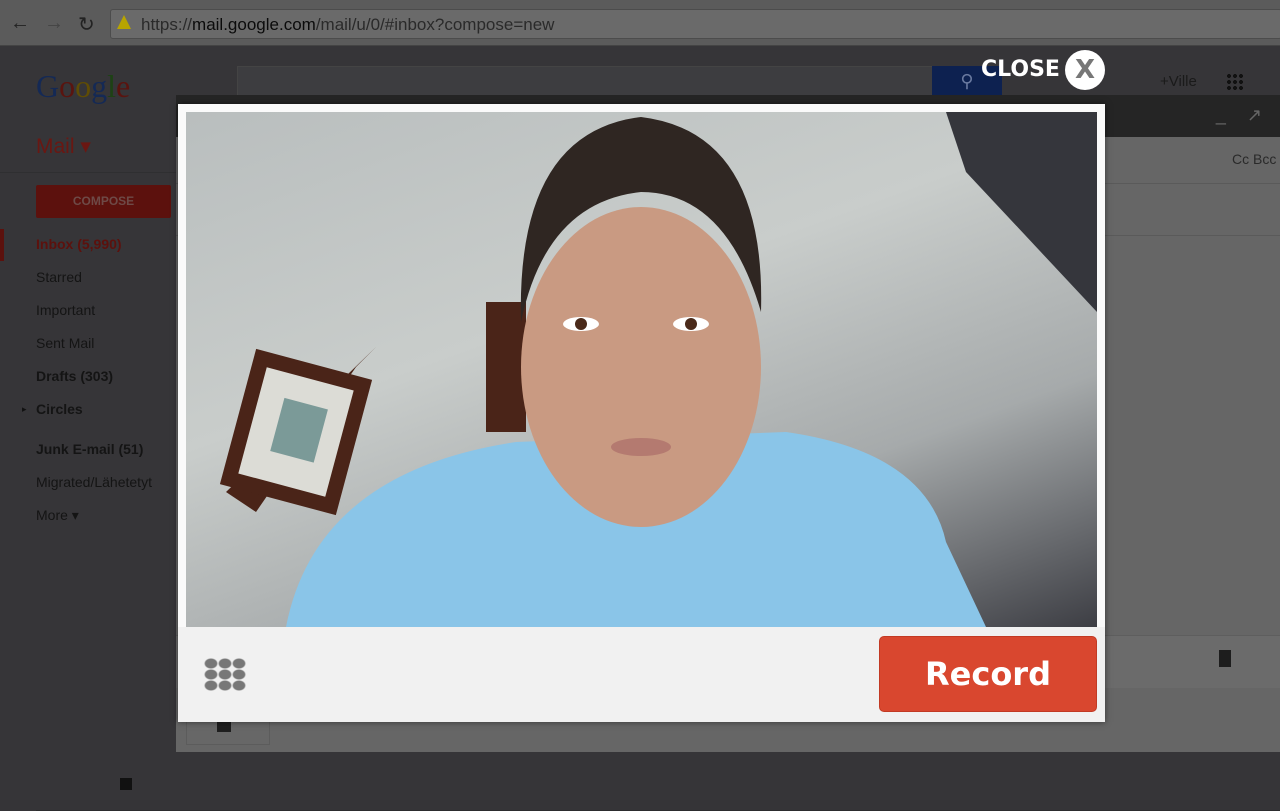 The height and width of the screenshot is (811, 1280). I want to click on window-controls: _ ↗, so click(1243, 115).